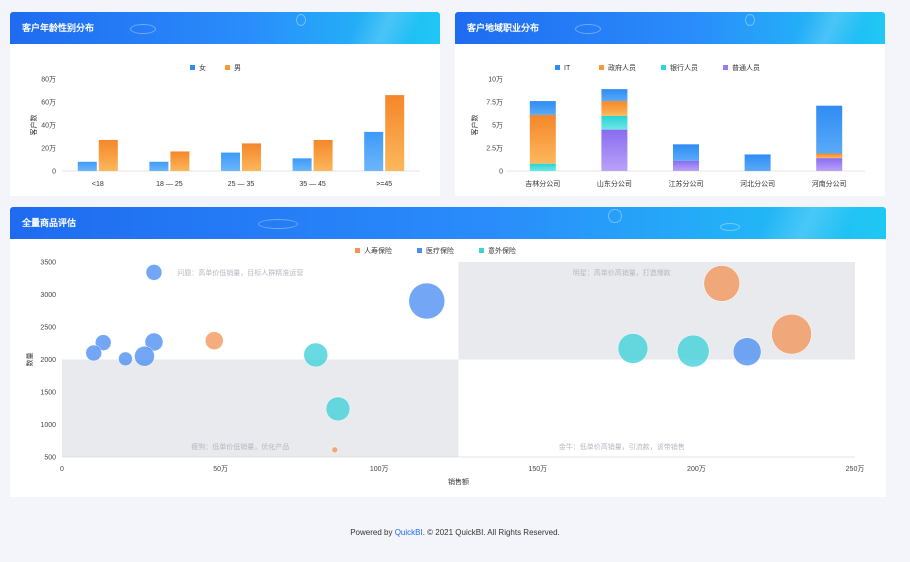 The image size is (910, 562). What do you see at coordinates (58, 28) in the screenshot?
I see `card-title: 客户年龄性别分布` at bounding box center [58, 28].